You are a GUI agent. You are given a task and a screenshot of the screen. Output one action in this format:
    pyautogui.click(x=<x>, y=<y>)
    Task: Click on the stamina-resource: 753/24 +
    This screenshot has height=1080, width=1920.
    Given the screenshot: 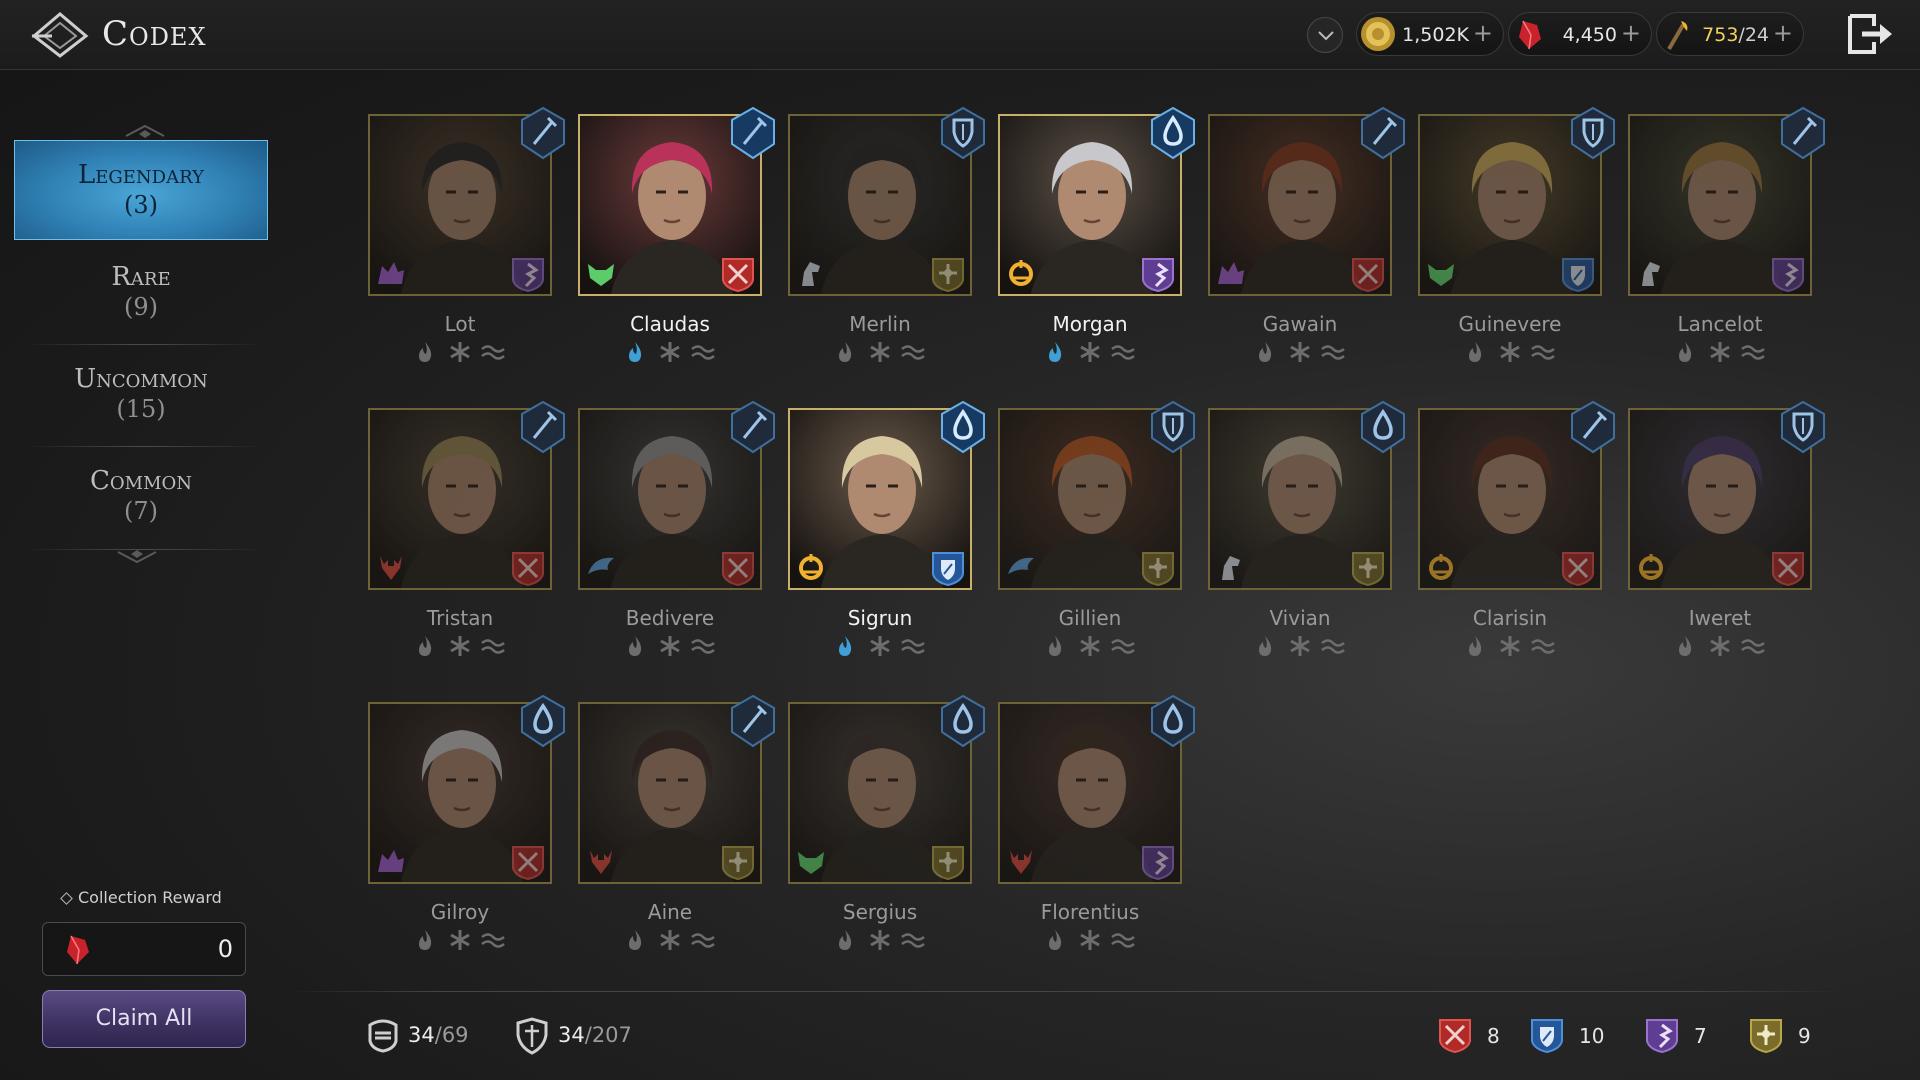 What is the action you would take?
    pyautogui.click(x=1730, y=34)
    